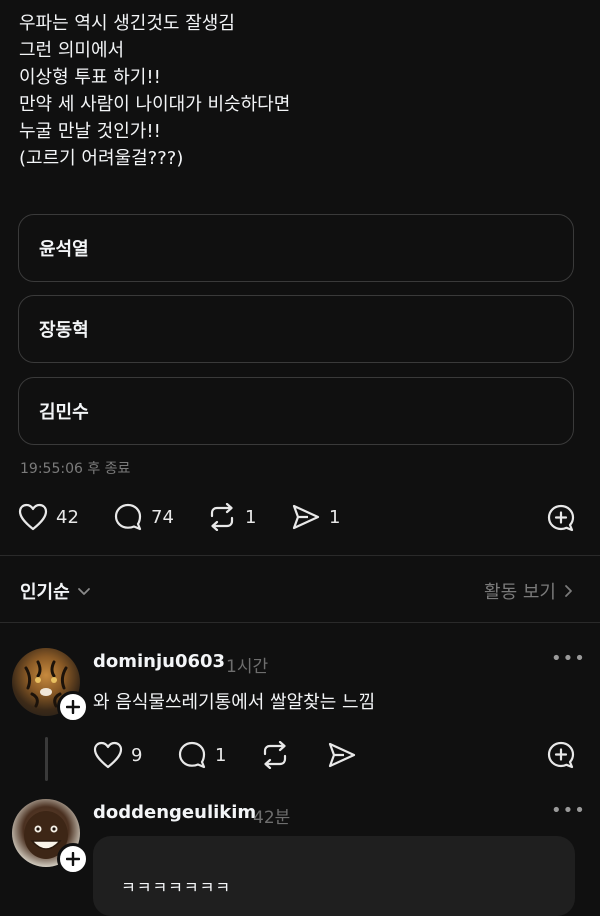 Image resolution: width=600 pixels, height=916 pixels. What do you see at coordinates (272, 818) in the screenshot?
I see `comment-timestamp: 42분` at bounding box center [272, 818].